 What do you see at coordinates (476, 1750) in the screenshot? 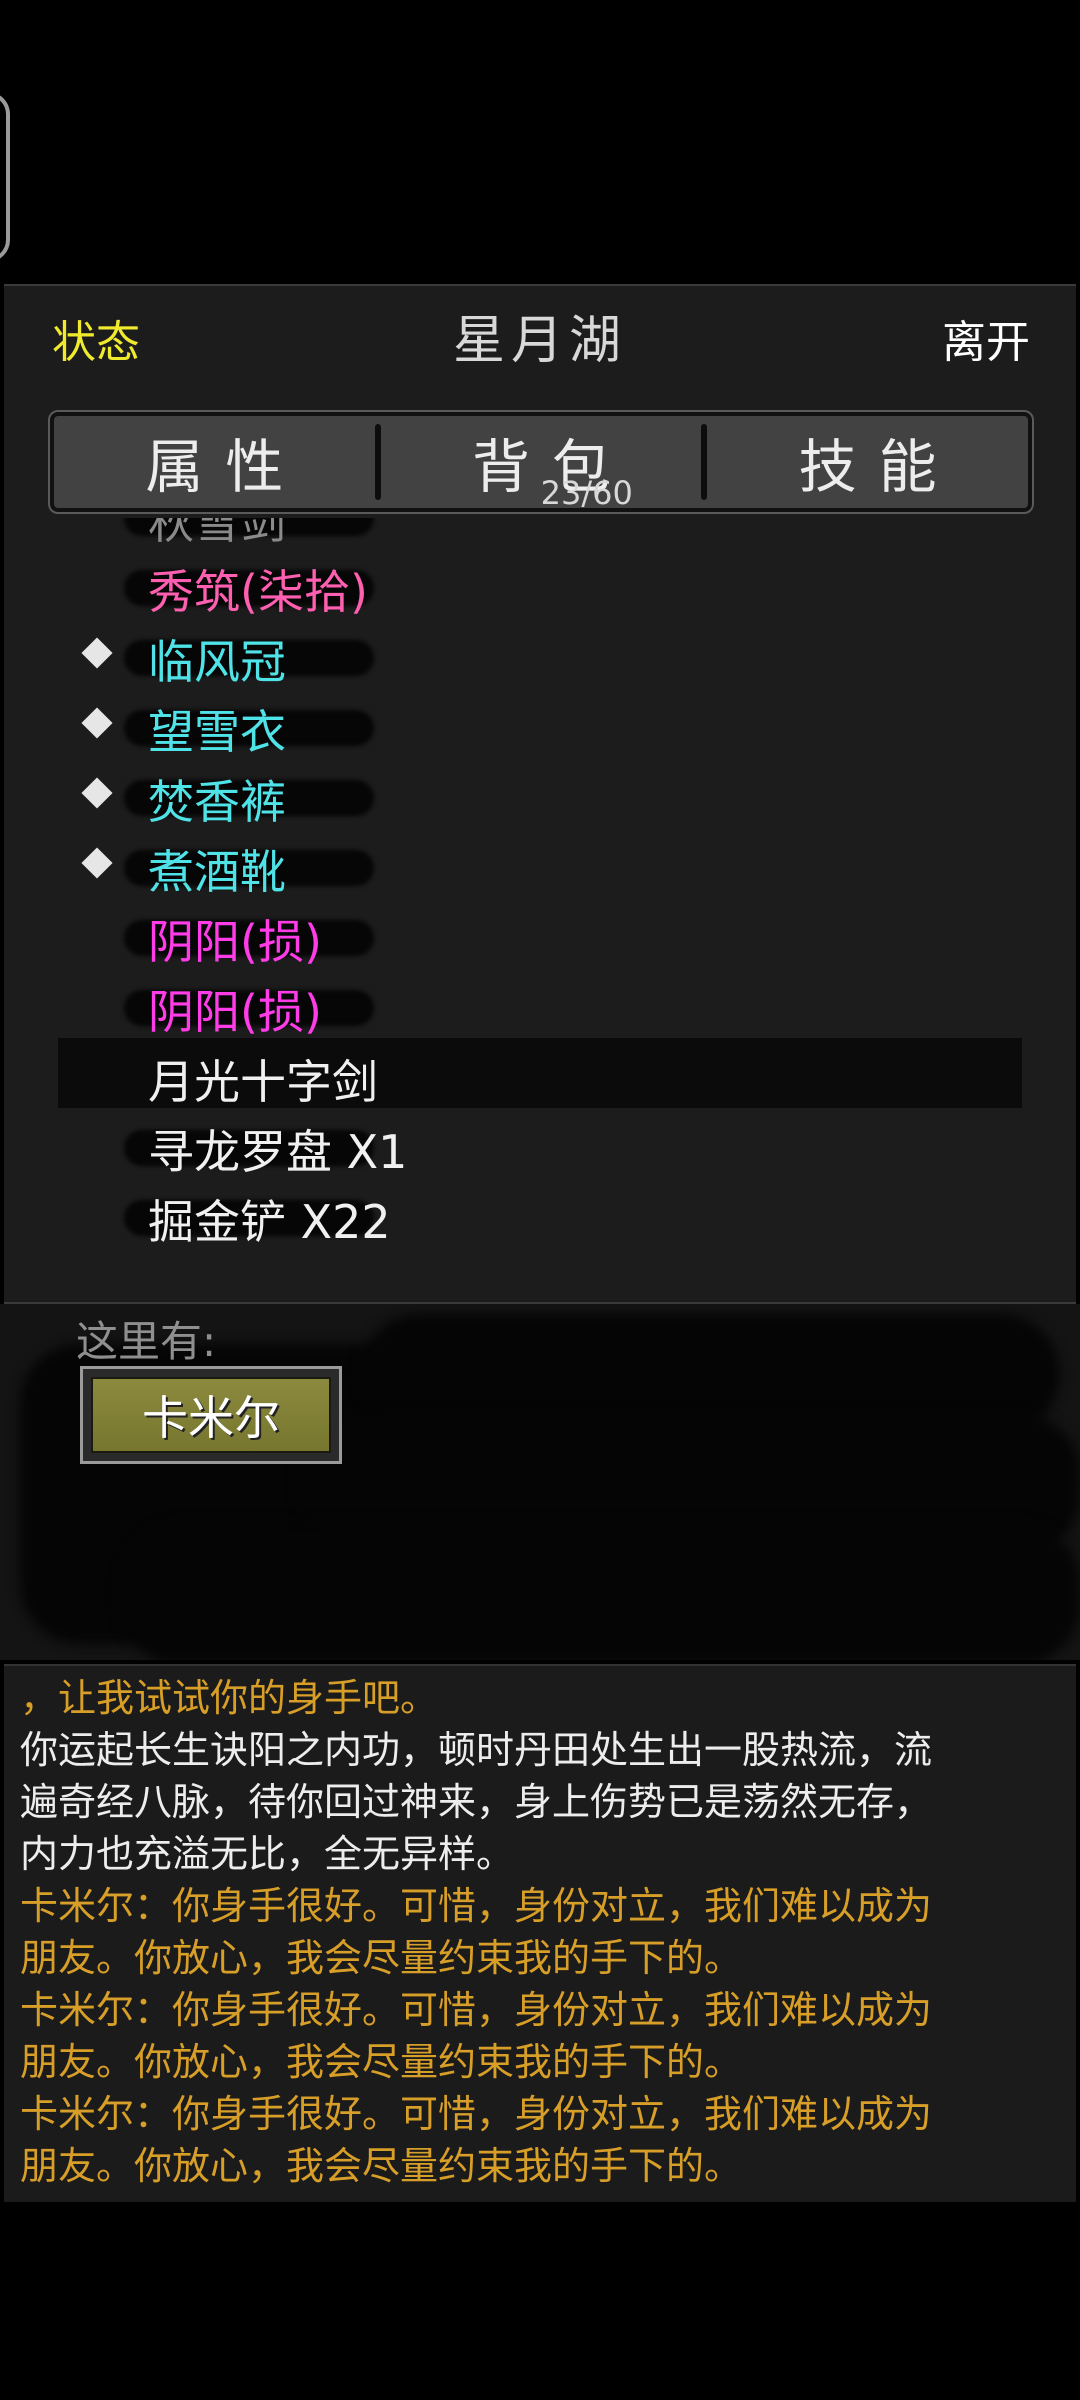
I see `log-line: 你运起长生诀阳之内功，顿时丹田处生出一股热流，流` at bounding box center [476, 1750].